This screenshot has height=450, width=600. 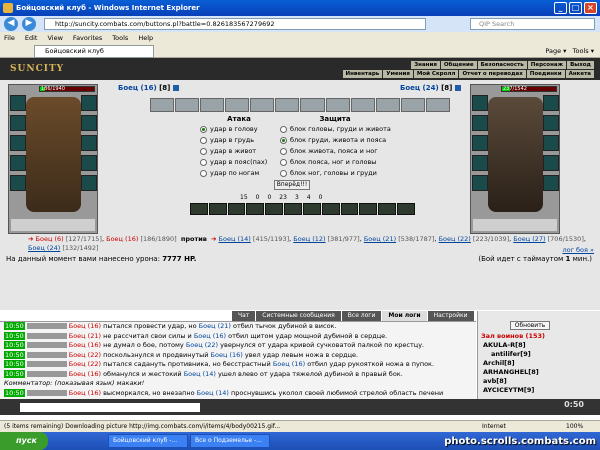 I want to click on menu-file: File, so click(x=9, y=38).